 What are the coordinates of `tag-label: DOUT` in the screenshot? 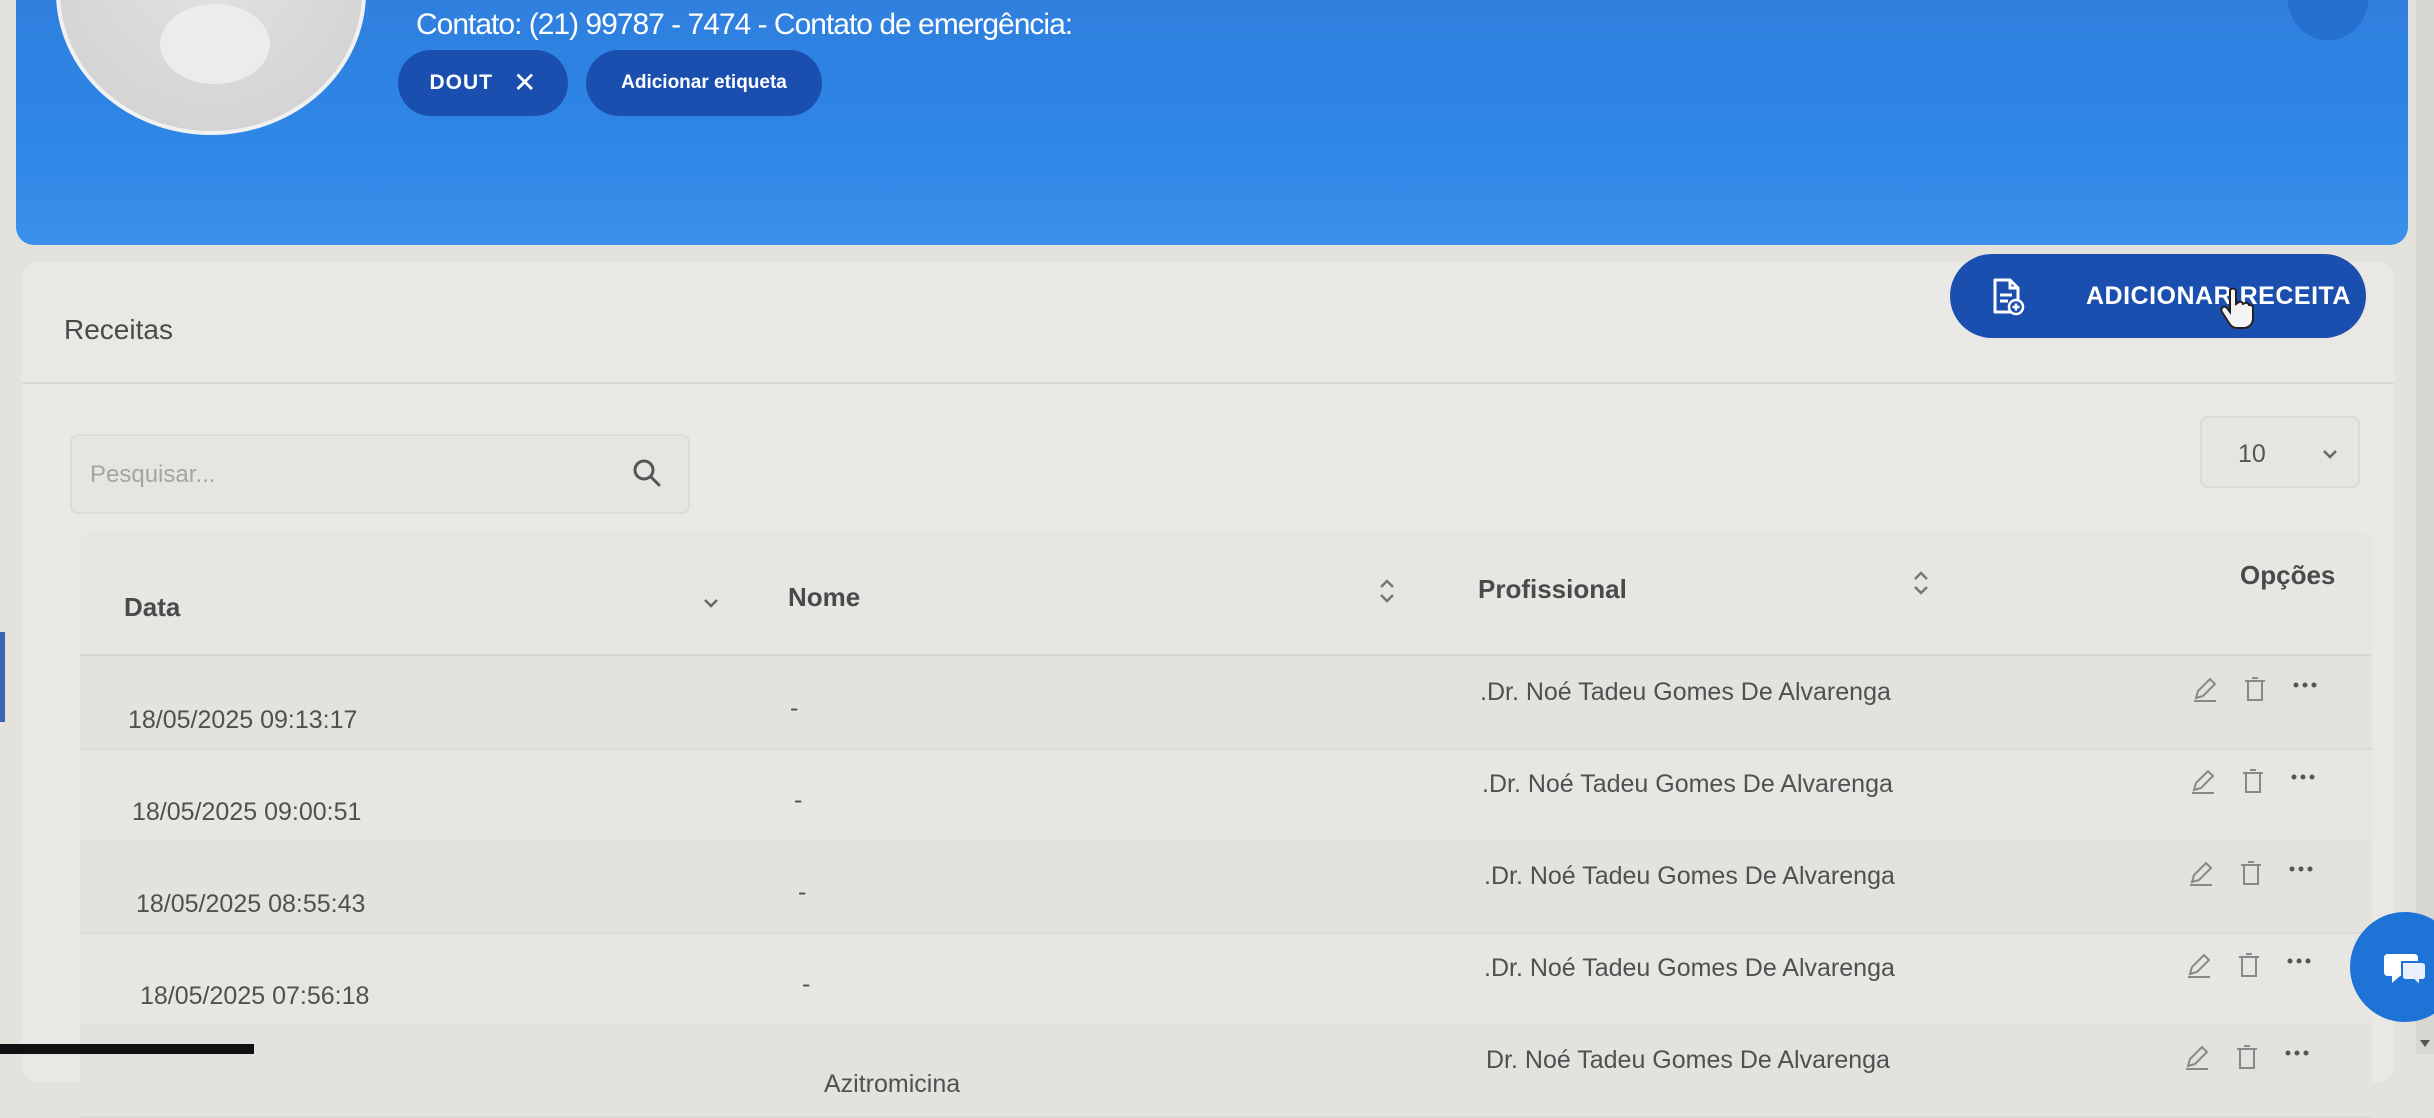 It's located at (461, 82).